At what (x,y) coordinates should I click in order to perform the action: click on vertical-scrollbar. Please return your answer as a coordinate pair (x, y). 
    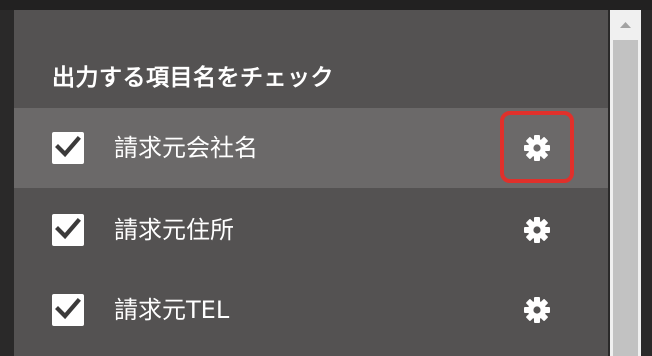
    Looking at the image, I should click on (625, 183).